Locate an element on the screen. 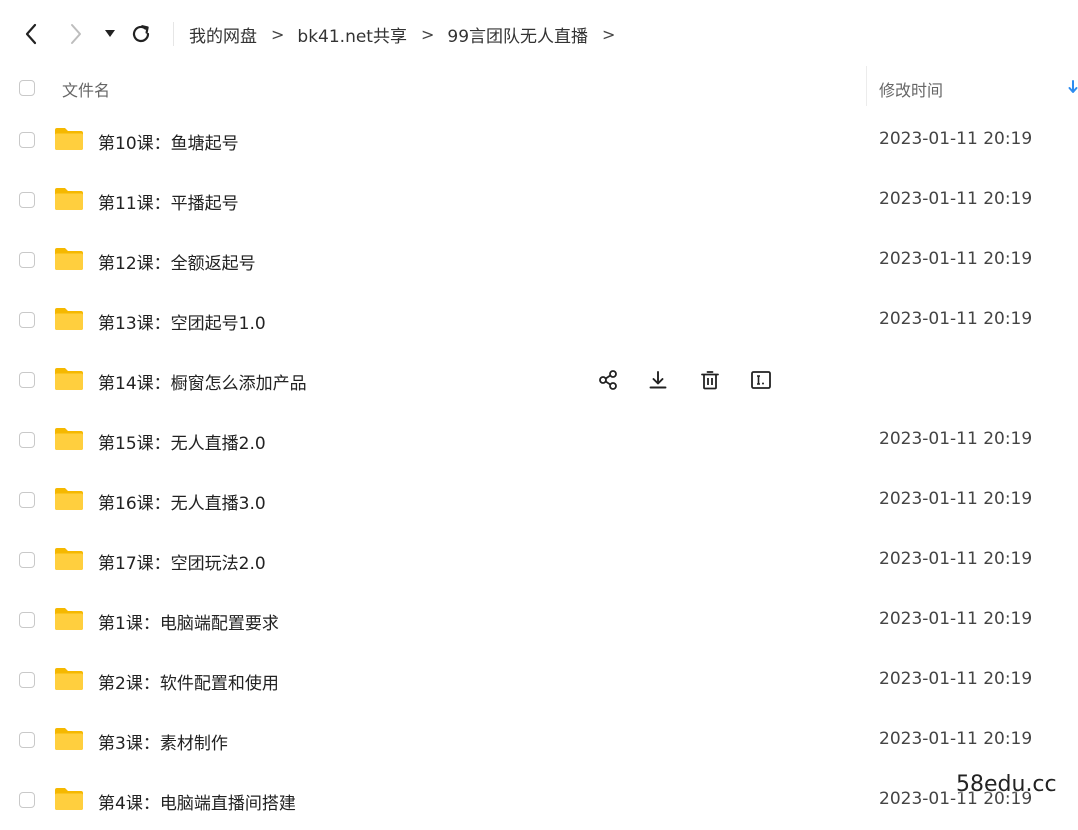  refresh-icon is located at coordinates (141, 34).